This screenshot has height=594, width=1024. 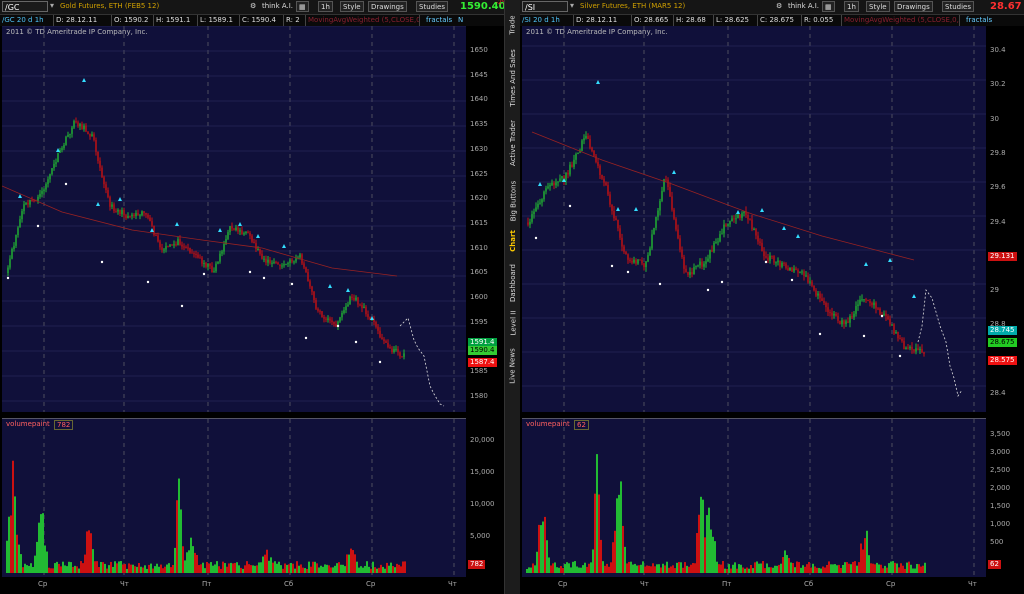 I want to click on info-symbol: /SI 20 d 1h, so click(x=547, y=20).